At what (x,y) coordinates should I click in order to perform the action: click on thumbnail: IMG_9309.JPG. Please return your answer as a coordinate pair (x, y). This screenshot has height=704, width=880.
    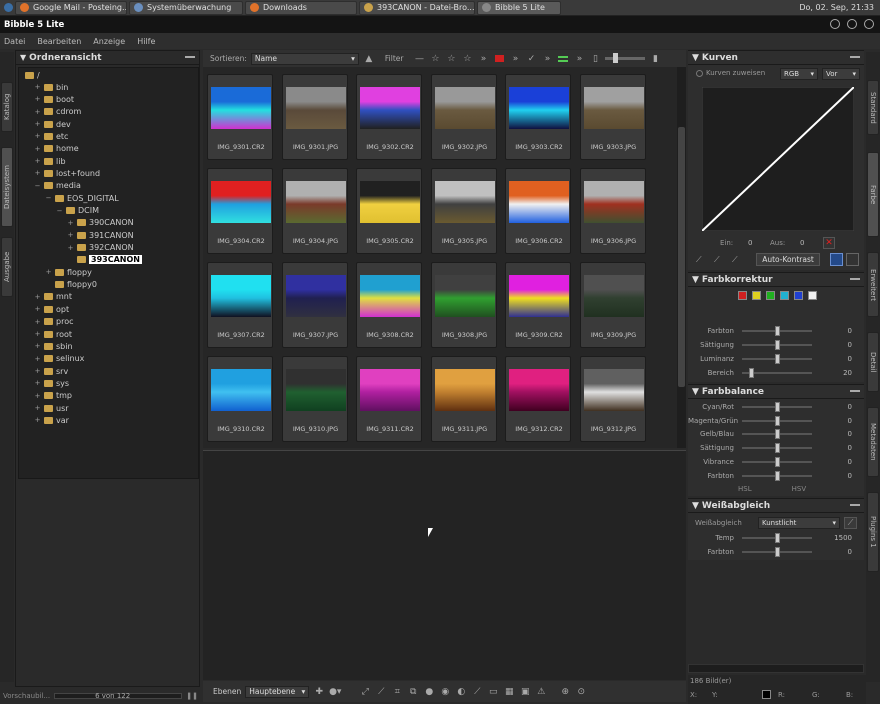
    Looking at the image, I should click on (612, 305).